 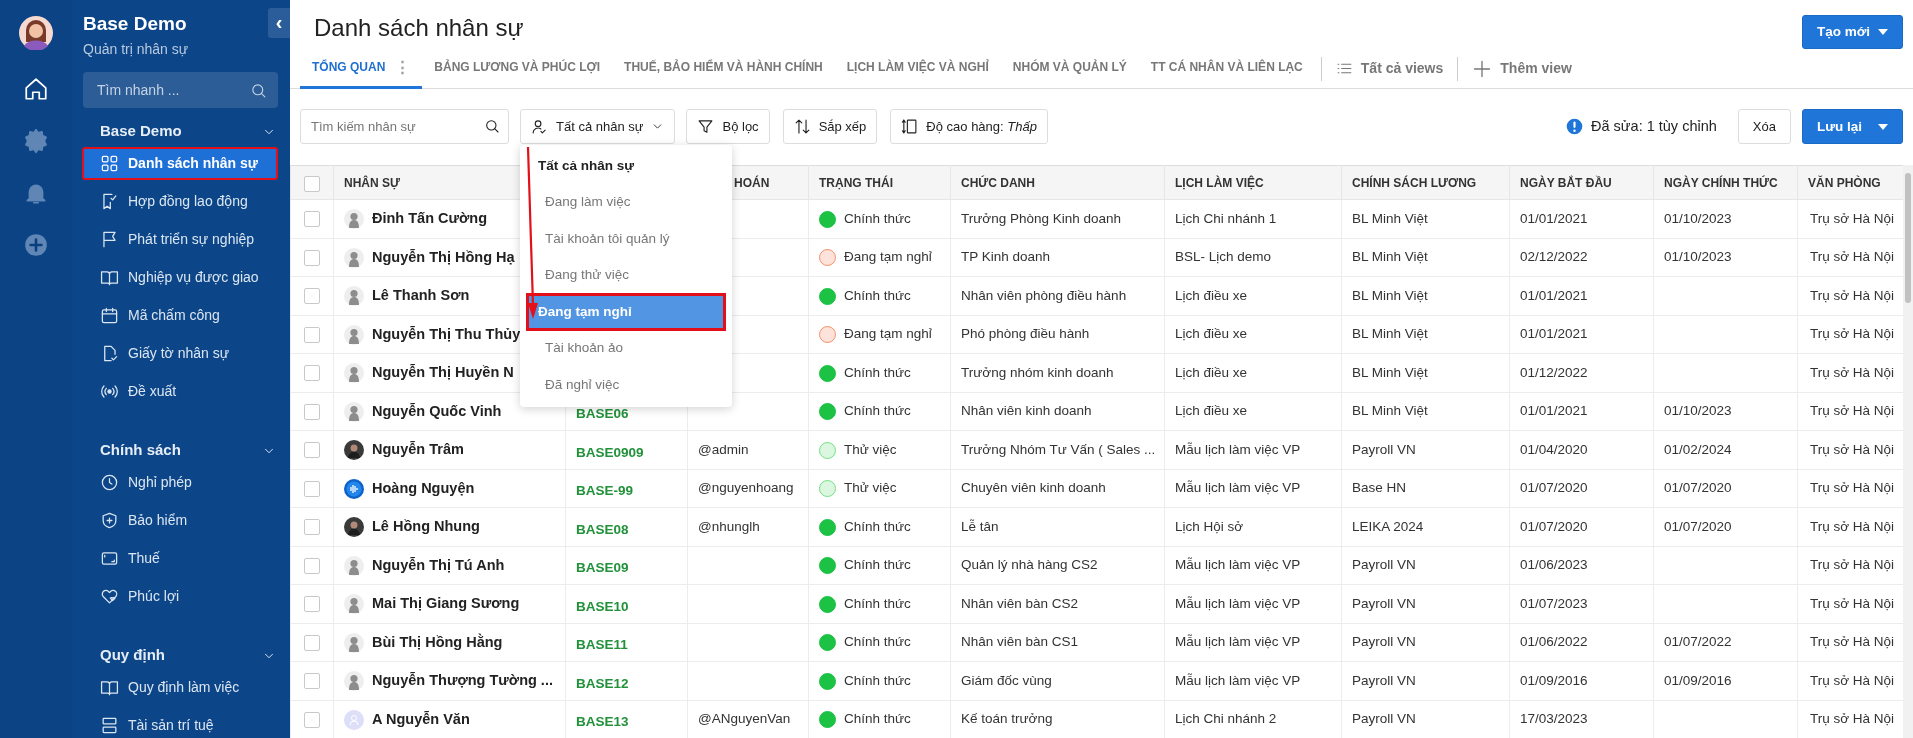 What do you see at coordinates (1554, 449) in the screenshot?
I see `table-cell: 01/04/2020` at bounding box center [1554, 449].